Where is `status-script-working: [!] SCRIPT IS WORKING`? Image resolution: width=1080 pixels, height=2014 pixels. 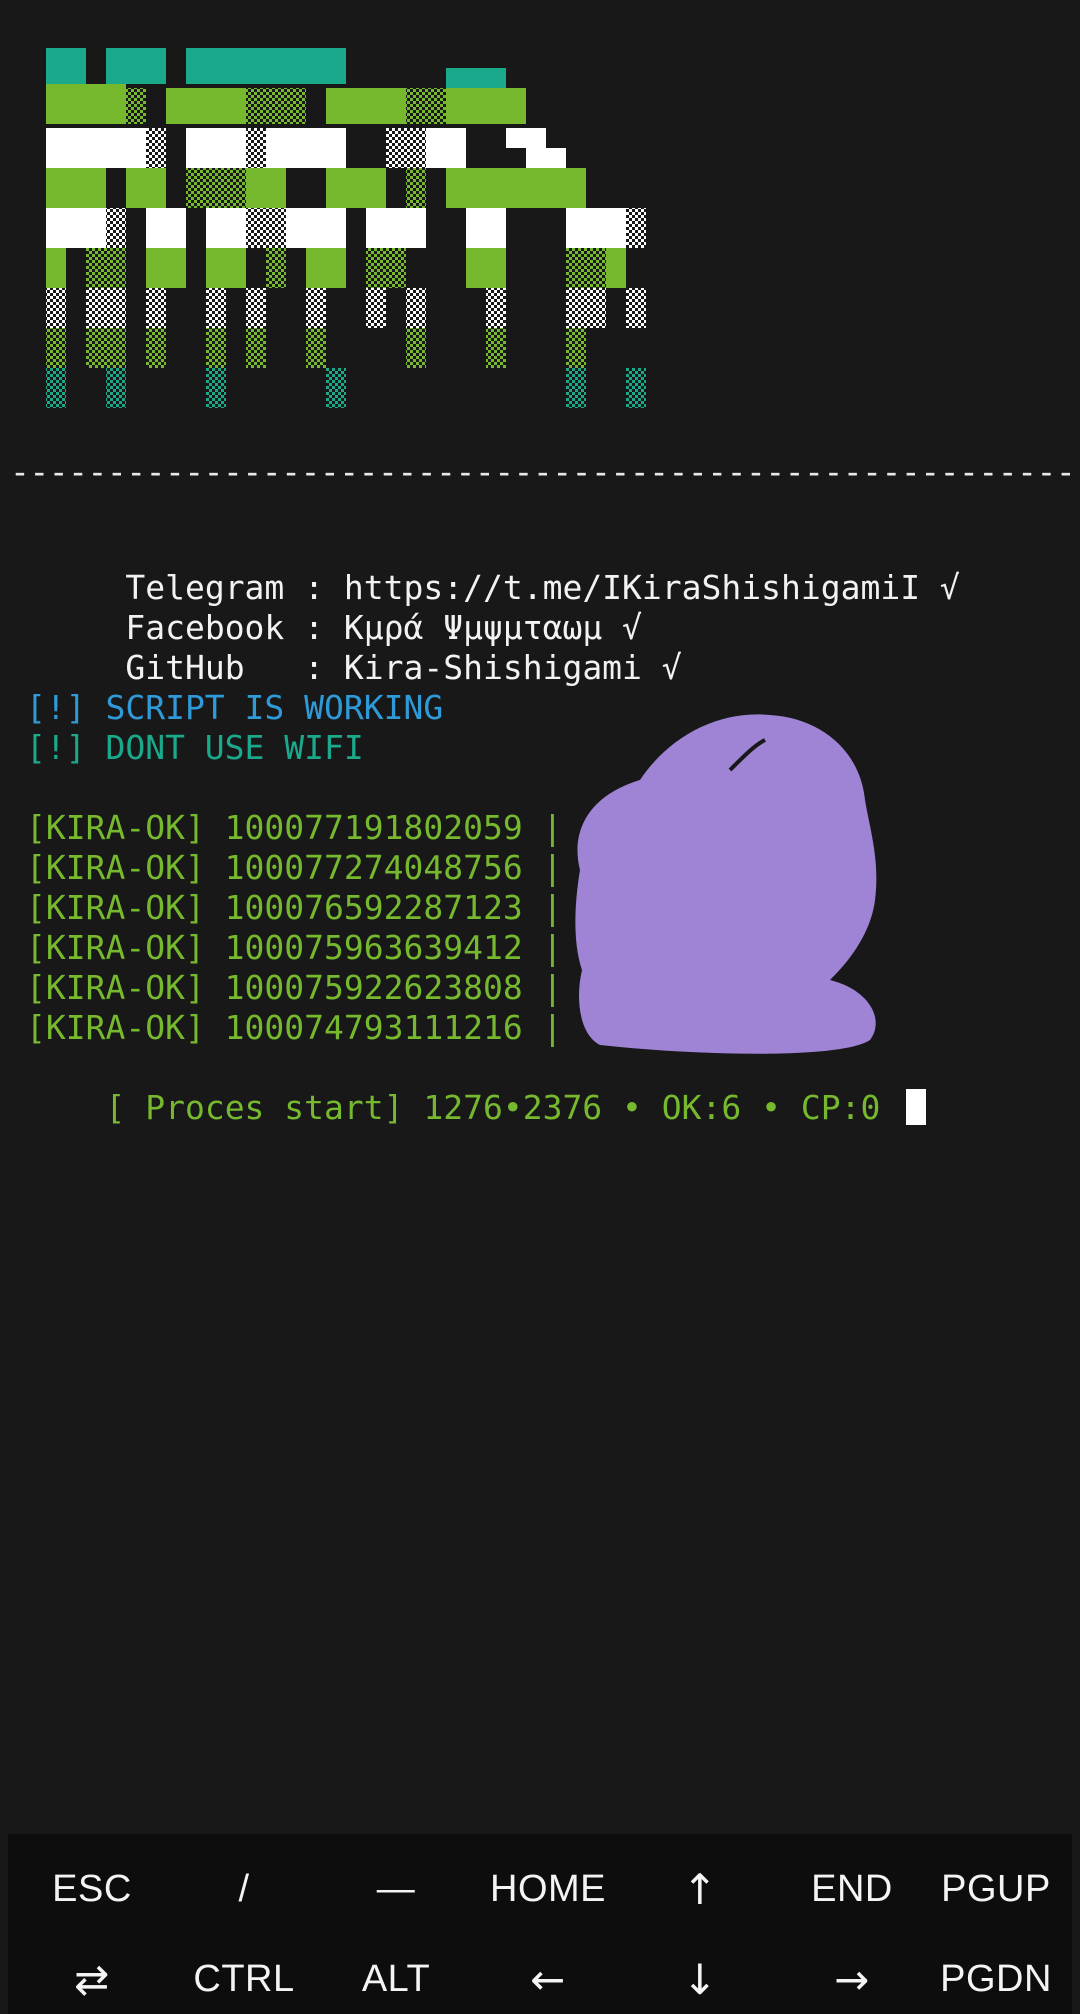
status-script-working: [!] SCRIPT IS WORKING is located at coordinates (235, 707).